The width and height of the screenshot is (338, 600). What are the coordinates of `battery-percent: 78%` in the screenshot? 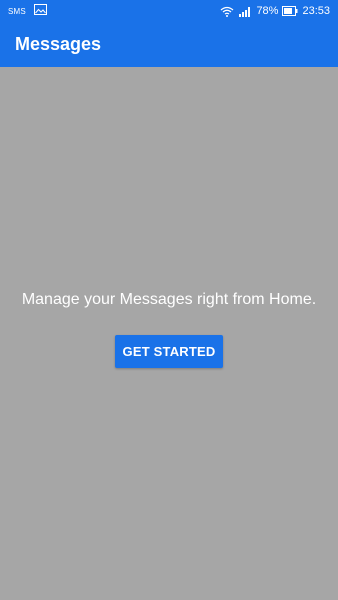 It's located at (267, 11).